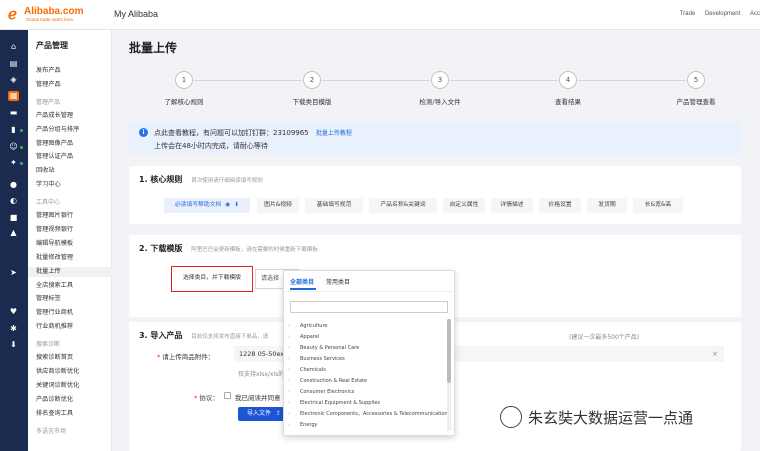 The width and height of the screenshot is (760, 451). I want to click on sidebar-item: 产品分组与排序, so click(74, 130).